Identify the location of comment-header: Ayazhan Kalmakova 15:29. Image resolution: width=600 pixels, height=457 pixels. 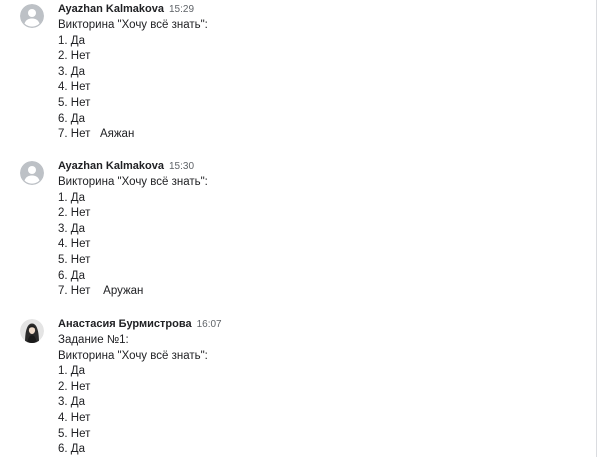
(126, 8).